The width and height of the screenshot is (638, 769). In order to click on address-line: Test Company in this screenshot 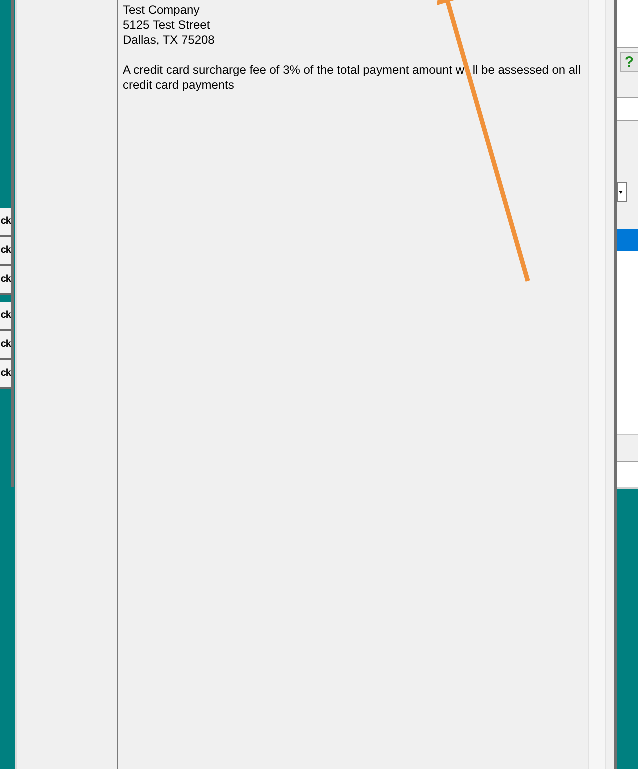, I will do `click(161, 10)`.